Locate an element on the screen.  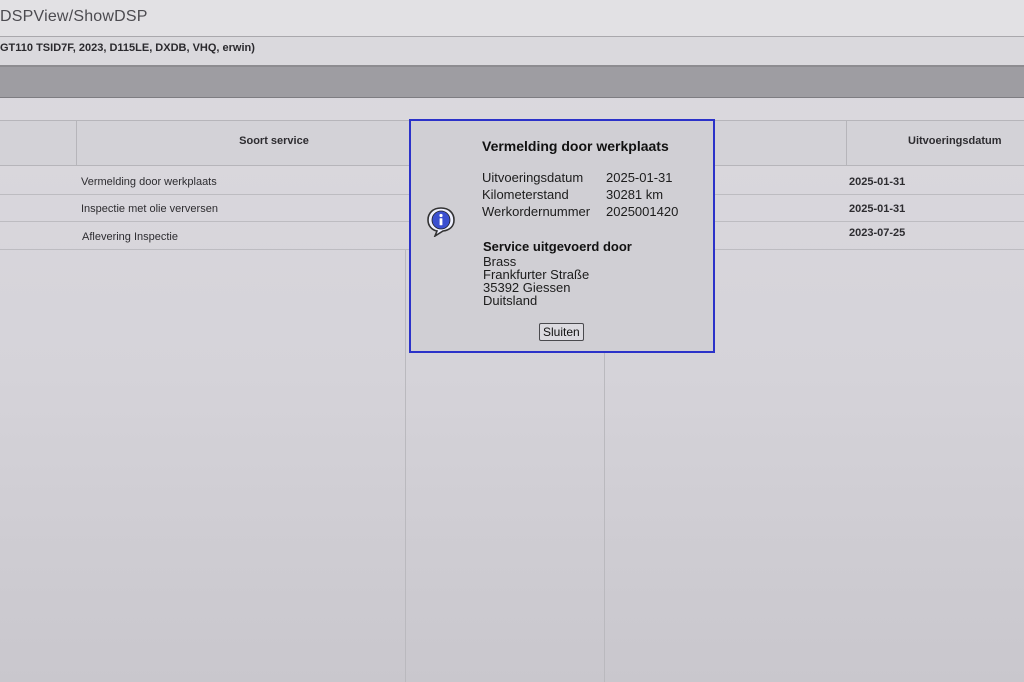
toolbar-band is located at coordinates (512, 82).